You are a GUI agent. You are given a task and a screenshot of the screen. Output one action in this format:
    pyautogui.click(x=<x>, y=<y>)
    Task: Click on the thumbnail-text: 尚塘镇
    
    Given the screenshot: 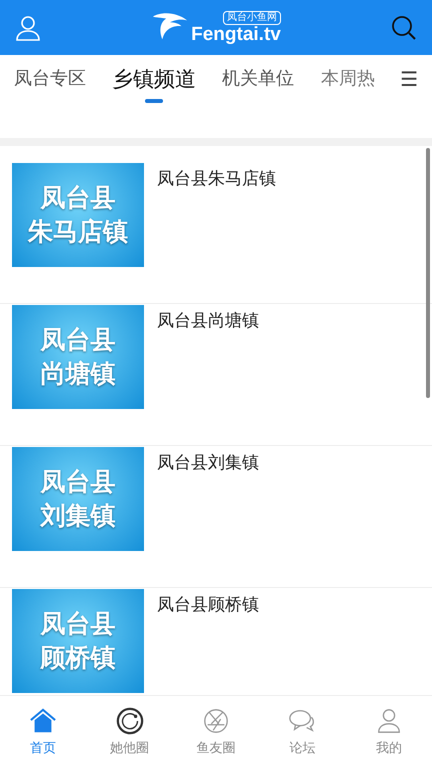 What is the action you would take?
    pyautogui.click(x=78, y=374)
    